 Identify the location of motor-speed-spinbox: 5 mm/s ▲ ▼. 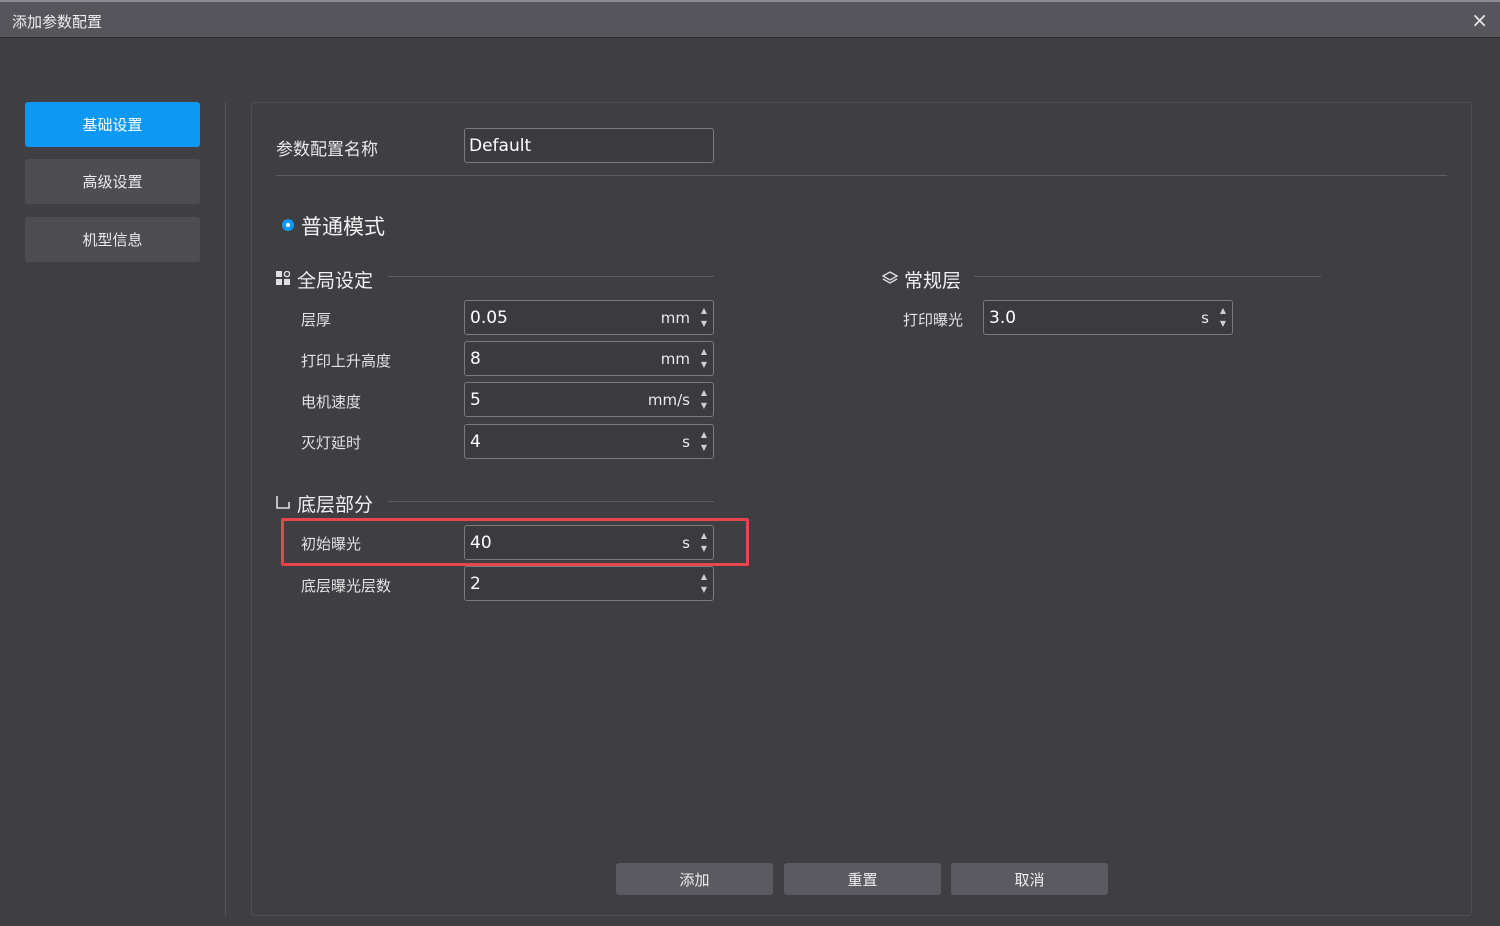
(589, 399).